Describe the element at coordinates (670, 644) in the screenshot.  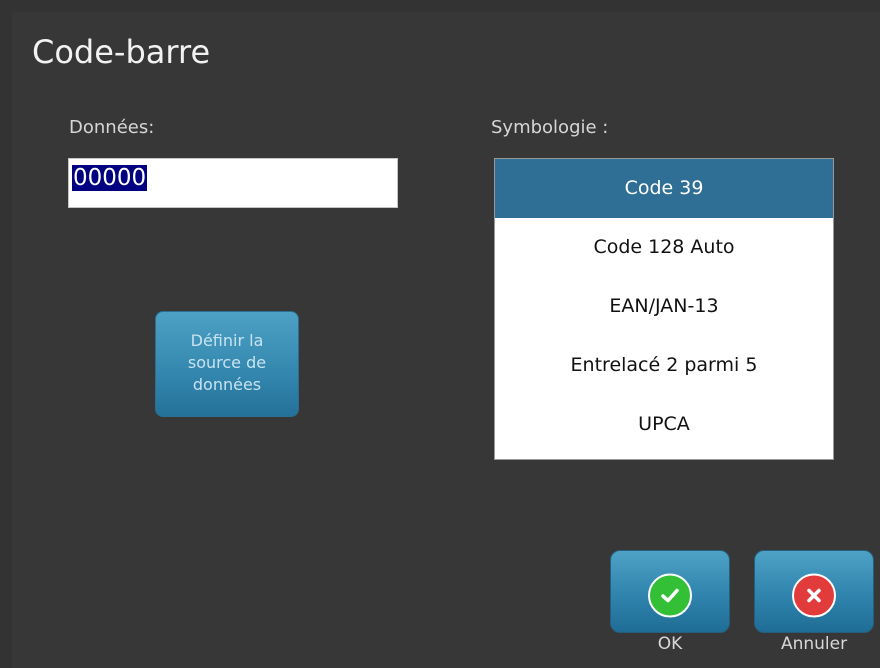
I see `ok-label: OK` at that location.